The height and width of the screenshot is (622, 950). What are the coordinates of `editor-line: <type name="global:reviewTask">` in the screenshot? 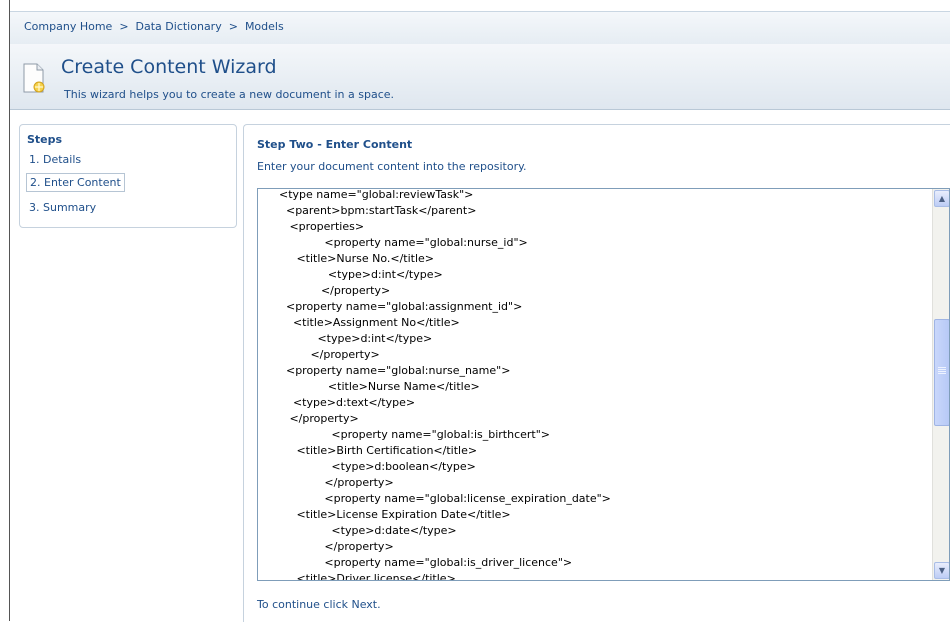 It's located at (366, 194).